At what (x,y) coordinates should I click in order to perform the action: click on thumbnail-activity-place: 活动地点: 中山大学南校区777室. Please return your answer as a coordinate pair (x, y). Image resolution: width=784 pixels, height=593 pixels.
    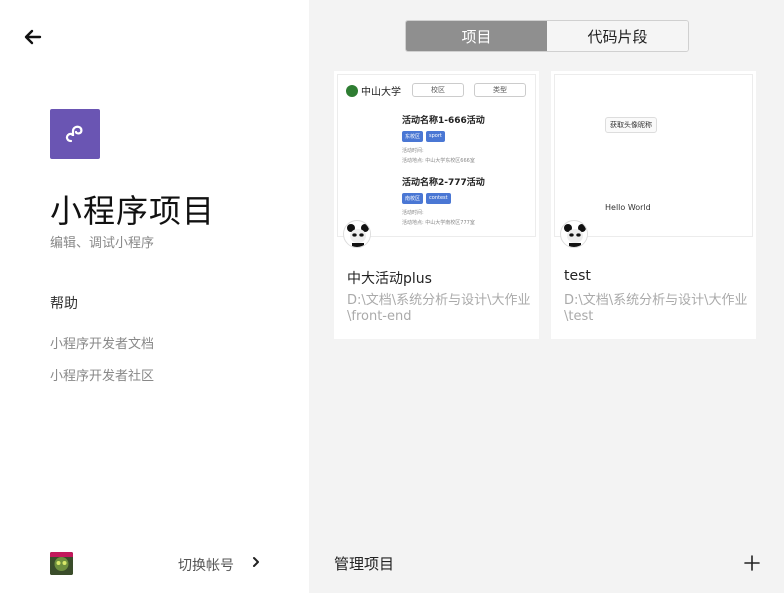
    Looking at the image, I should click on (438, 223).